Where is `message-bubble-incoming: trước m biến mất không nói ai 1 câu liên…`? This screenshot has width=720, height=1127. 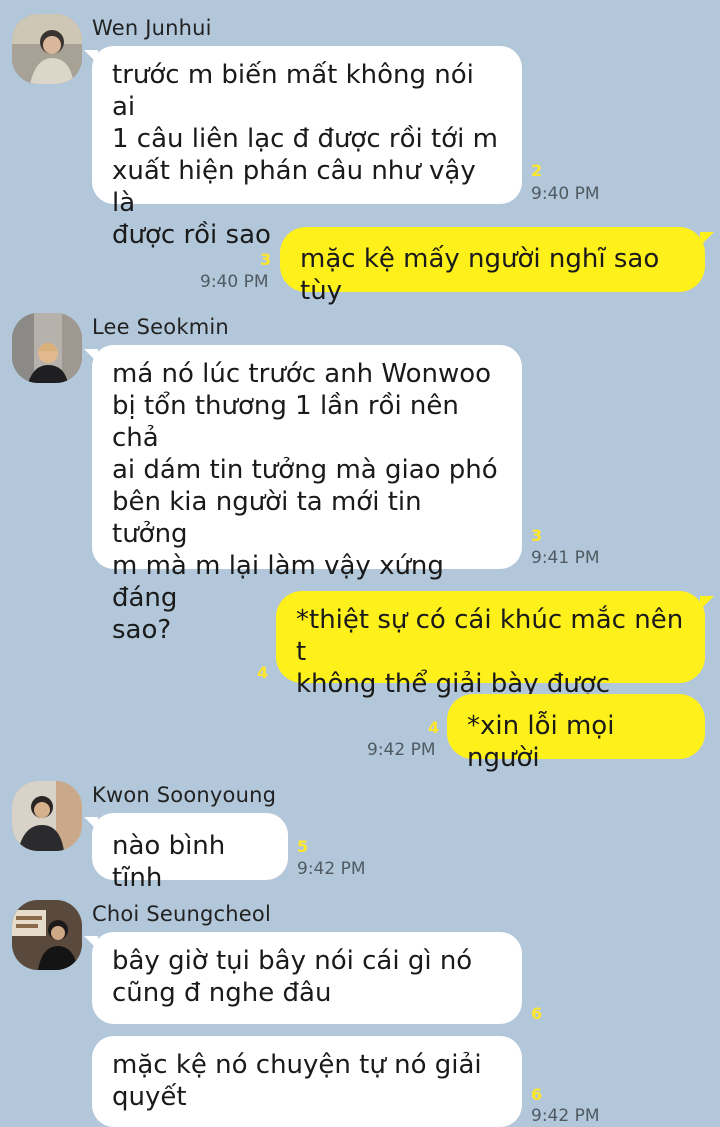
message-bubble-incoming: trước m biến mất không nói ai 1 câu liên… is located at coordinates (307, 148).